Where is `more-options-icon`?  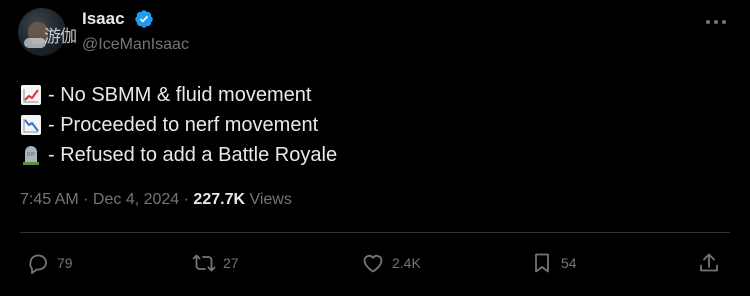
more-options-icon is located at coordinates (716, 22).